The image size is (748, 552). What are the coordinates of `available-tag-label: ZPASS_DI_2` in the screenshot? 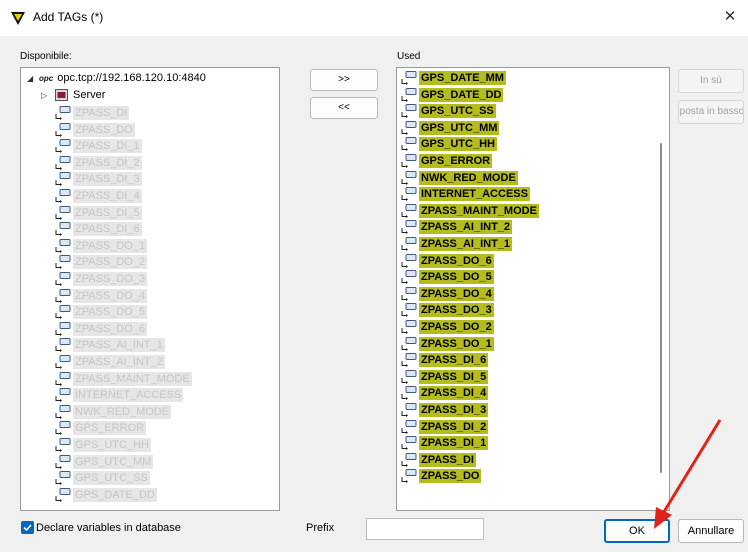 It's located at (107, 162).